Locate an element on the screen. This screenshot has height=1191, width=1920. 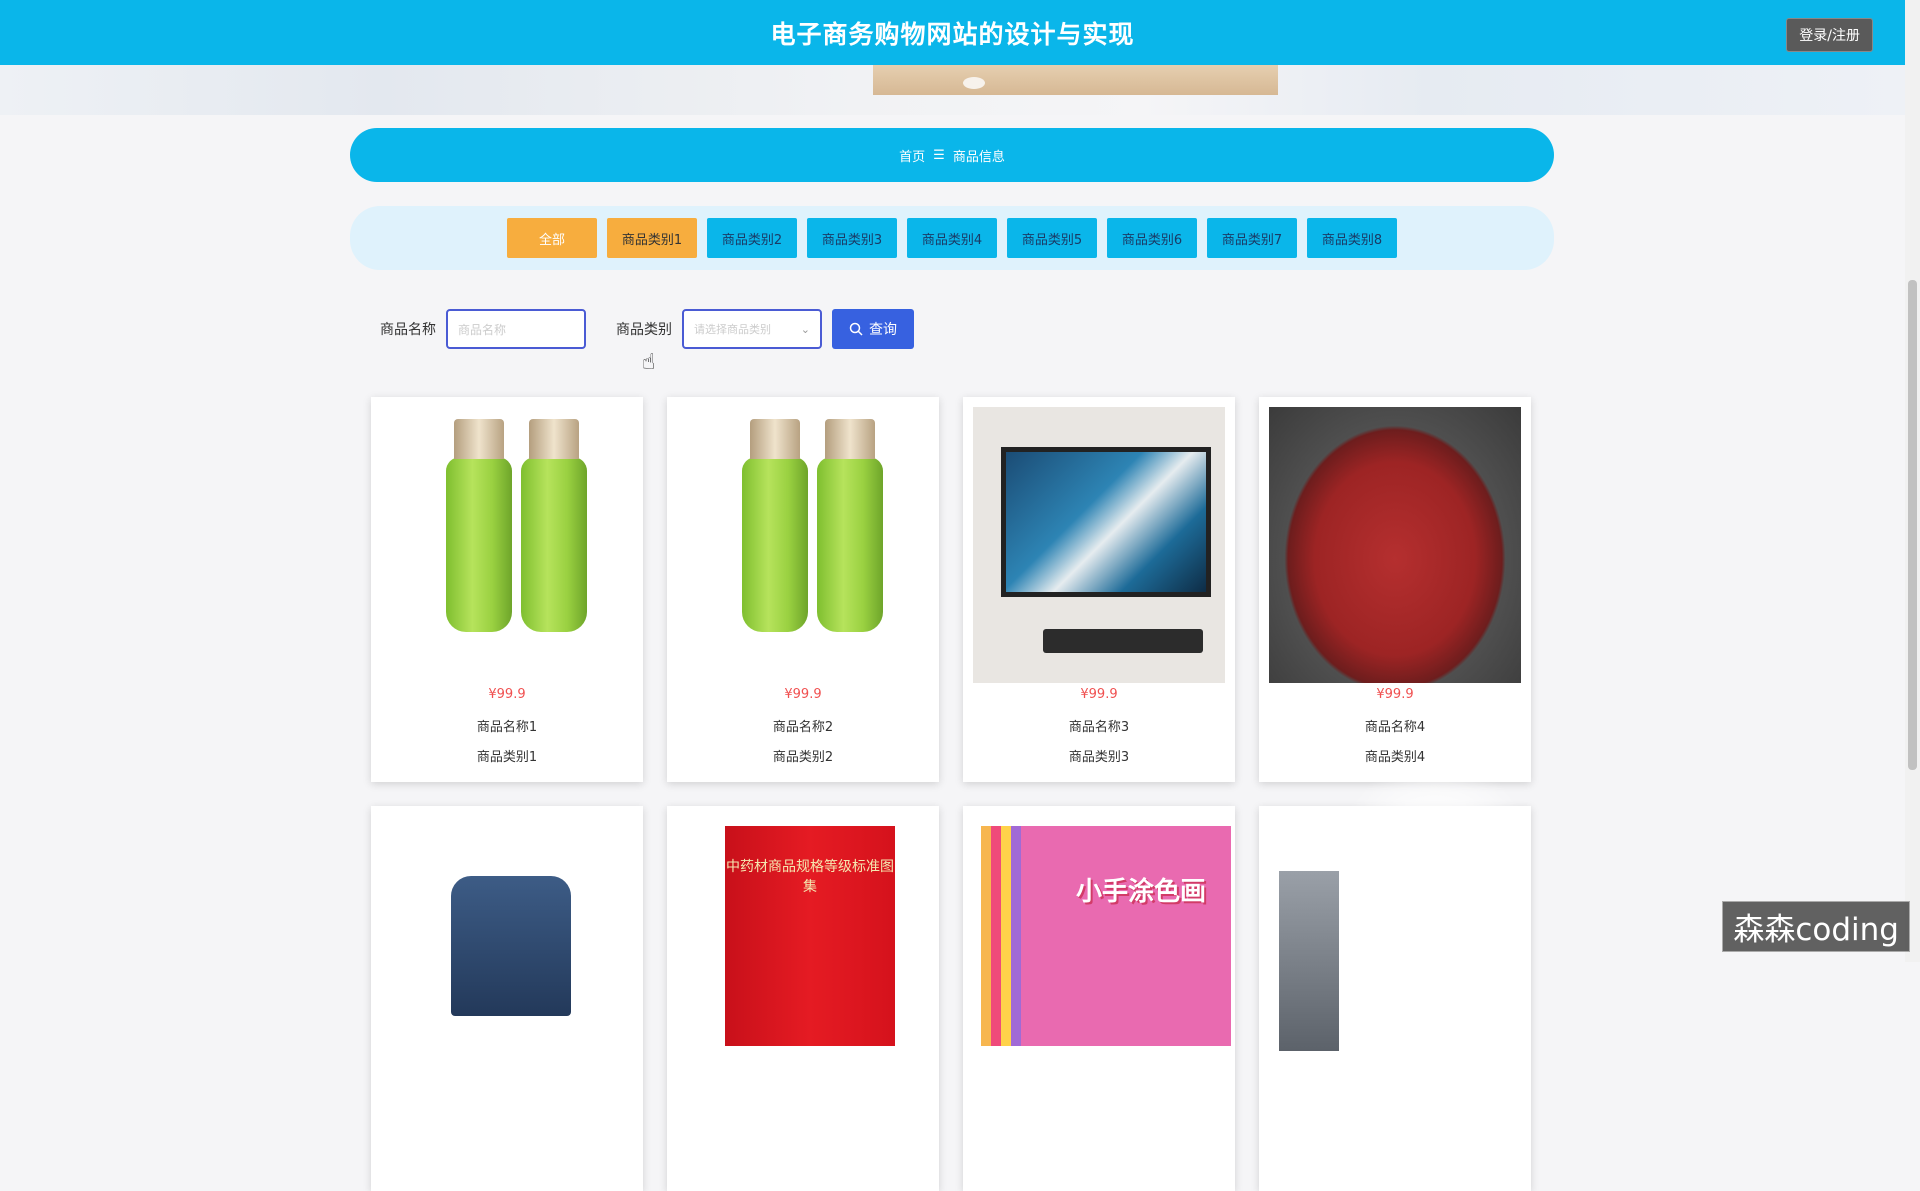
search-button-label: 查询 is located at coordinates (883, 329).